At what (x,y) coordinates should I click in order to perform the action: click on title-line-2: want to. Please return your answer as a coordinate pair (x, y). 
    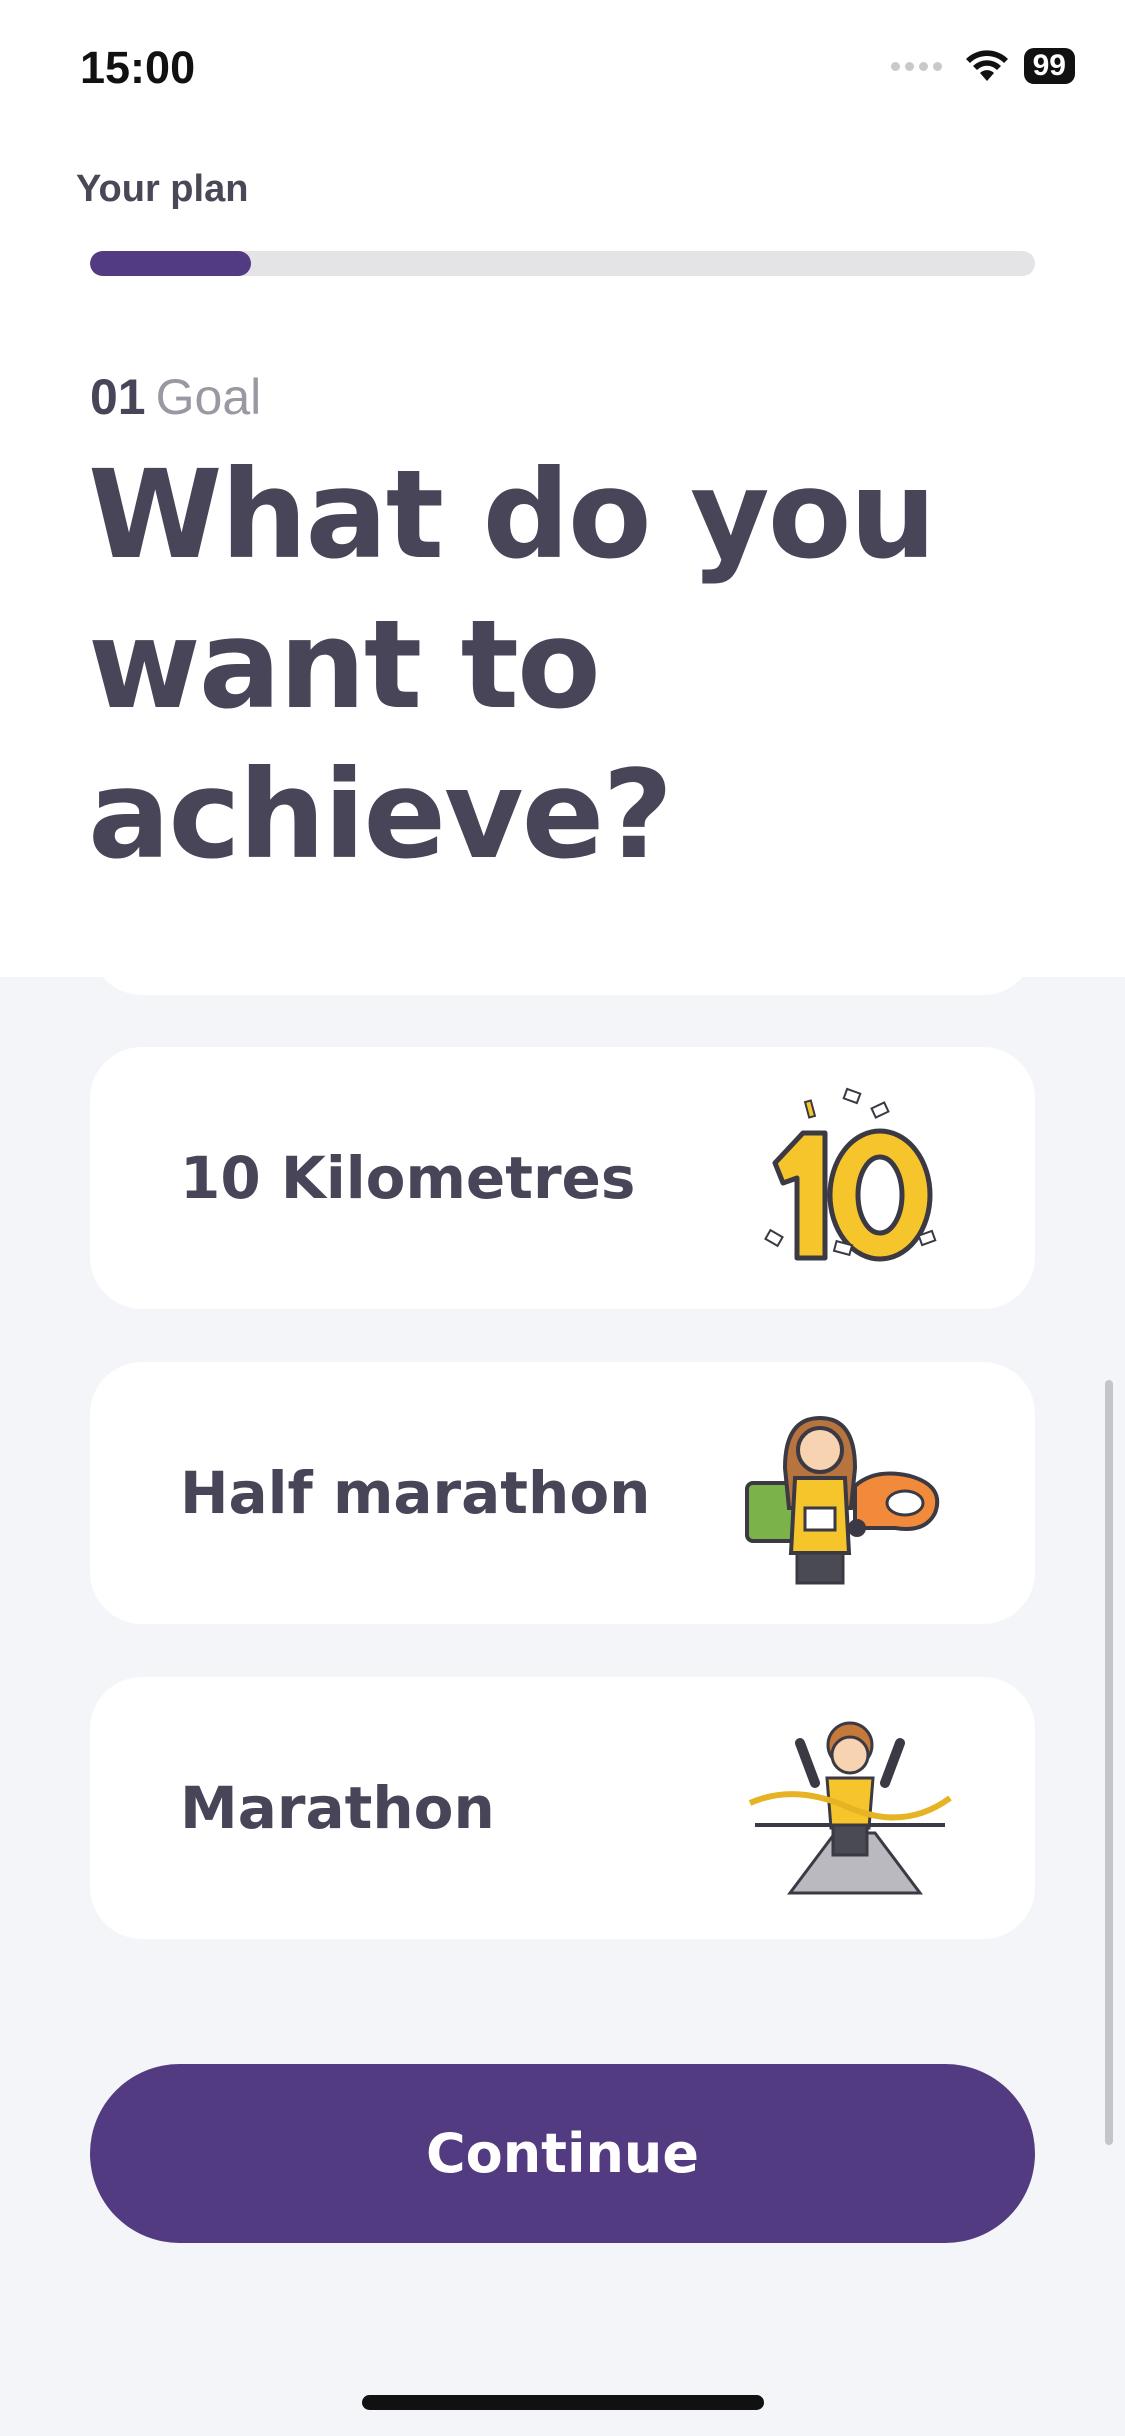
    Looking at the image, I should click on (344, 665).